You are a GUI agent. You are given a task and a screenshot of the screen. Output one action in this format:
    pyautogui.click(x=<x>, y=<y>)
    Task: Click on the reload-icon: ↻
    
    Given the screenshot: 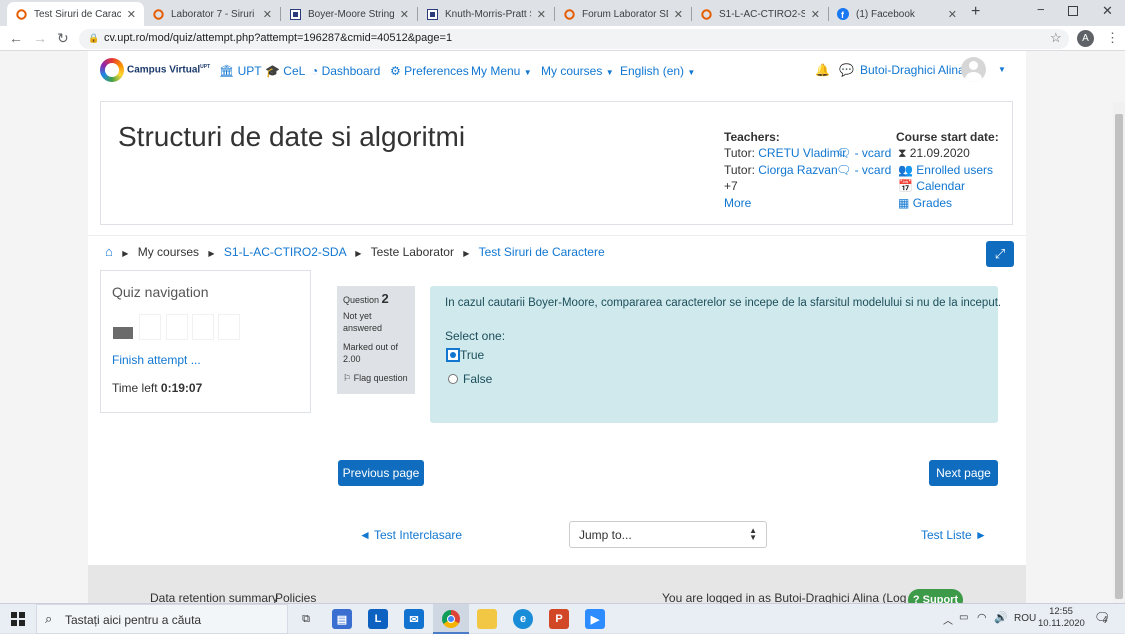 What is the action you would take?
    pyautogui.click(x=63, y=38)
    